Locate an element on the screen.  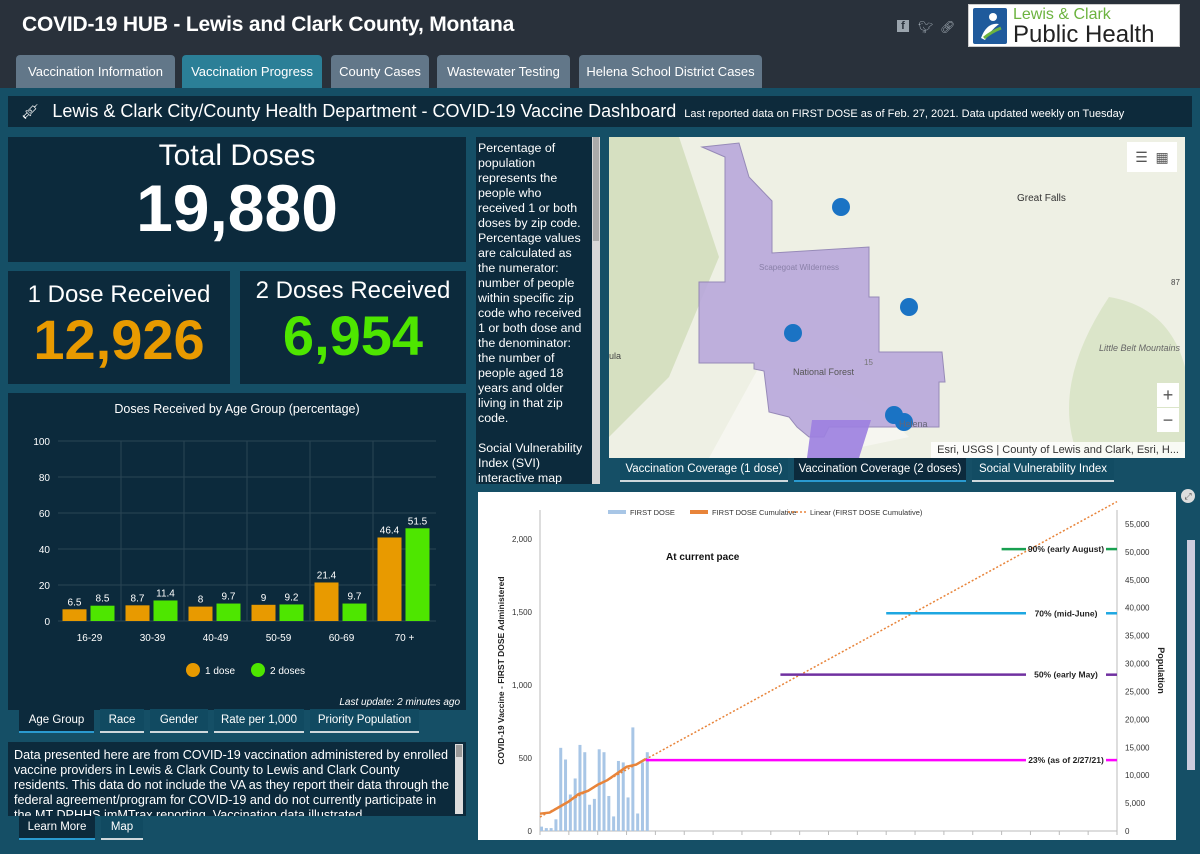
tab-map: Map is located at coordinates (122, 828).